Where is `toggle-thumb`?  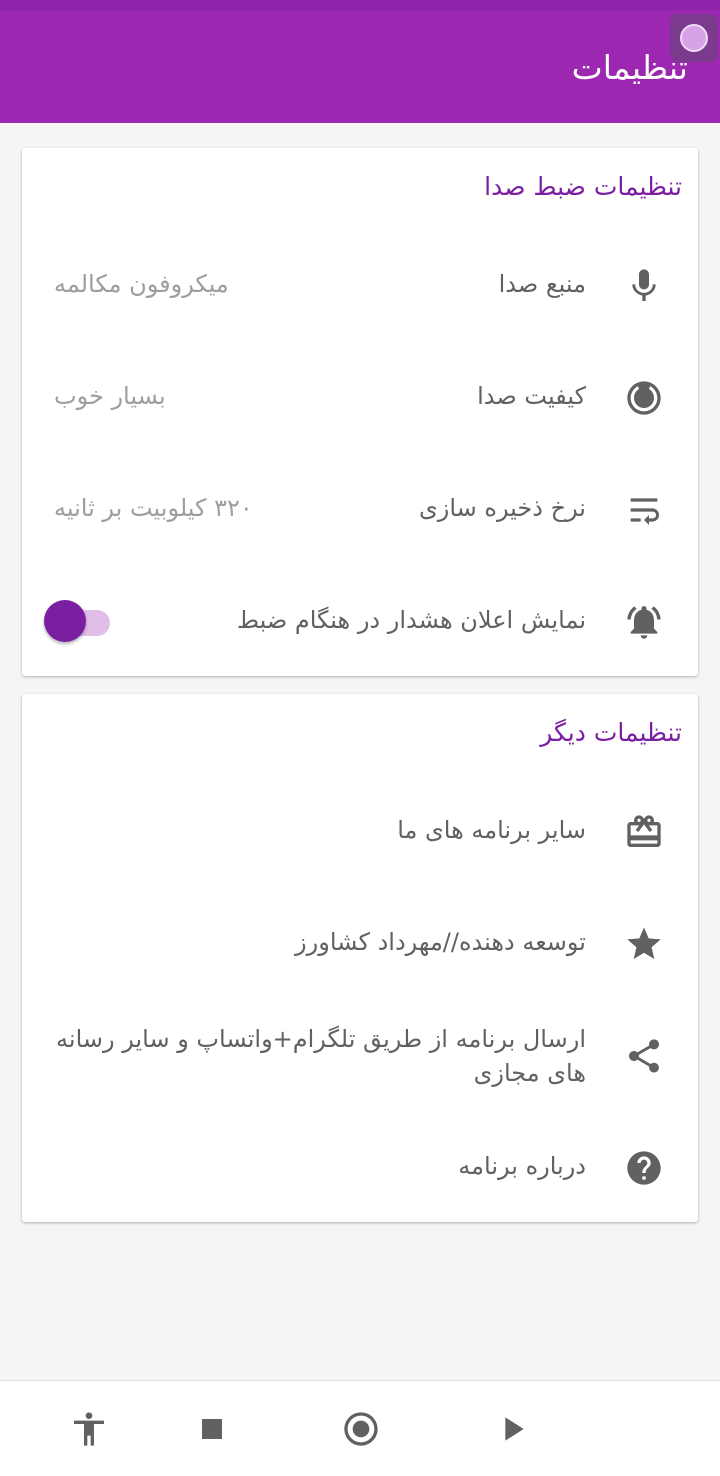
toggle-thumb is located at coordinates (65, 621).